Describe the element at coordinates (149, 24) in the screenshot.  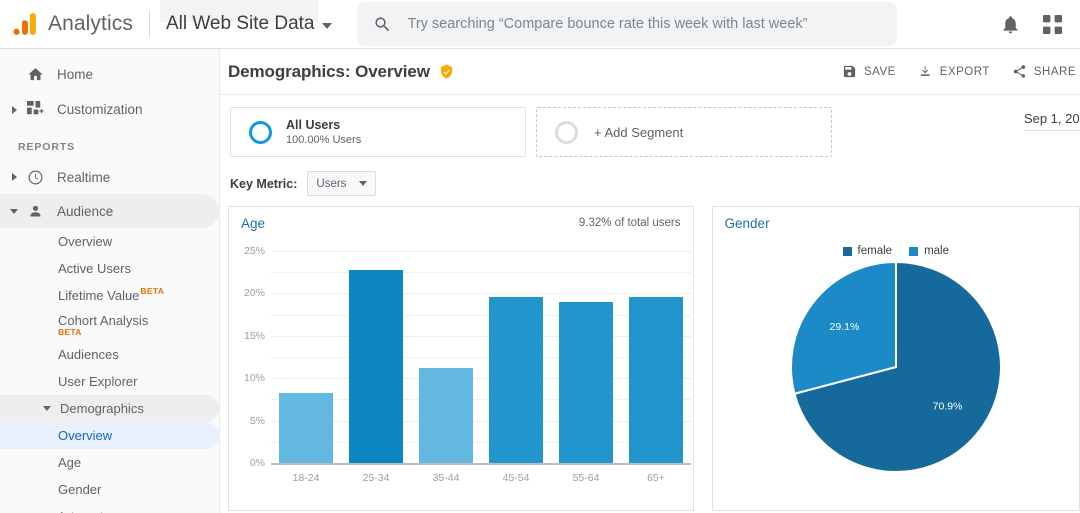
I see `brand-divider` at that location.